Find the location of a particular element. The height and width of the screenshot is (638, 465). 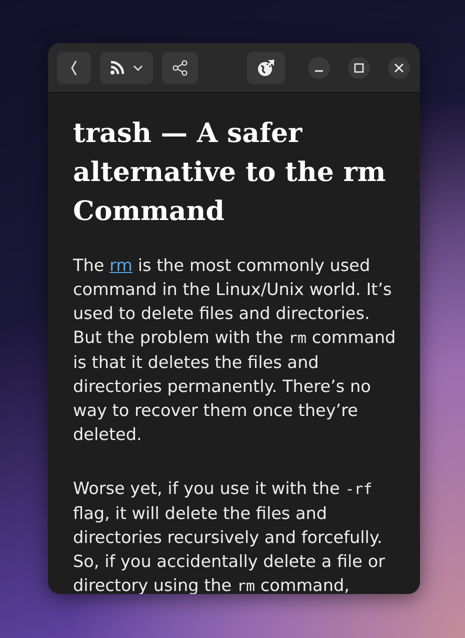

article-title: trash — A safer alternative to the rm Command is located at coordinates (230, 173).